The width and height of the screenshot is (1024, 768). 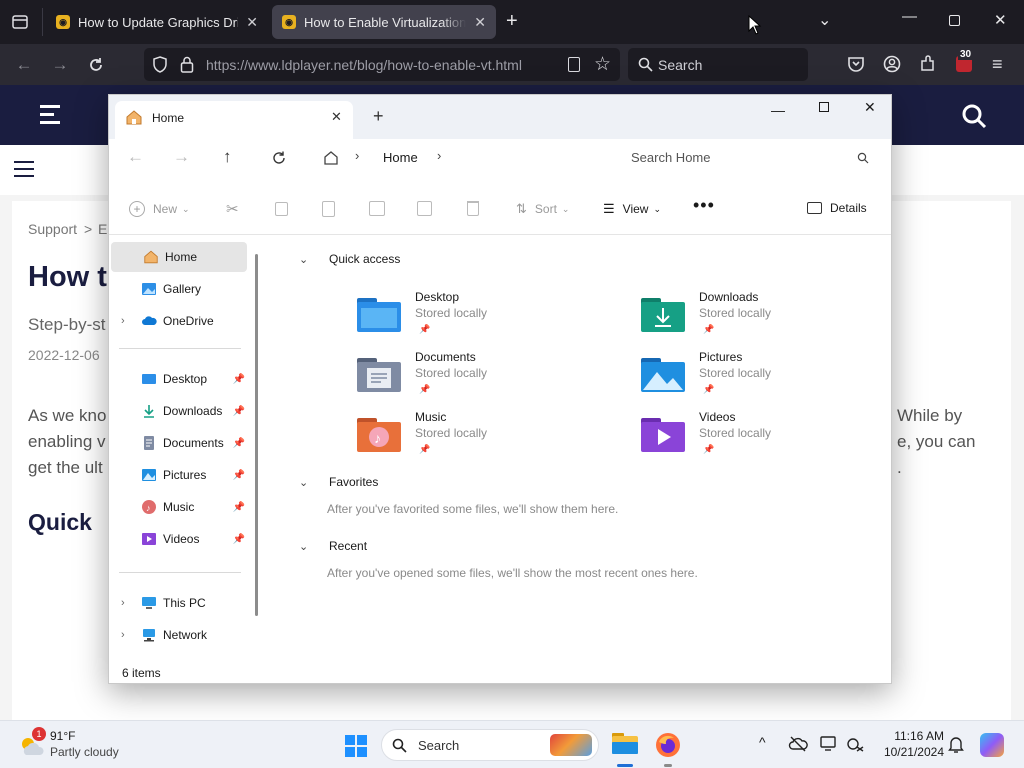 I want to click on back-arrow-icon: ←, so click(x=135, y=157).